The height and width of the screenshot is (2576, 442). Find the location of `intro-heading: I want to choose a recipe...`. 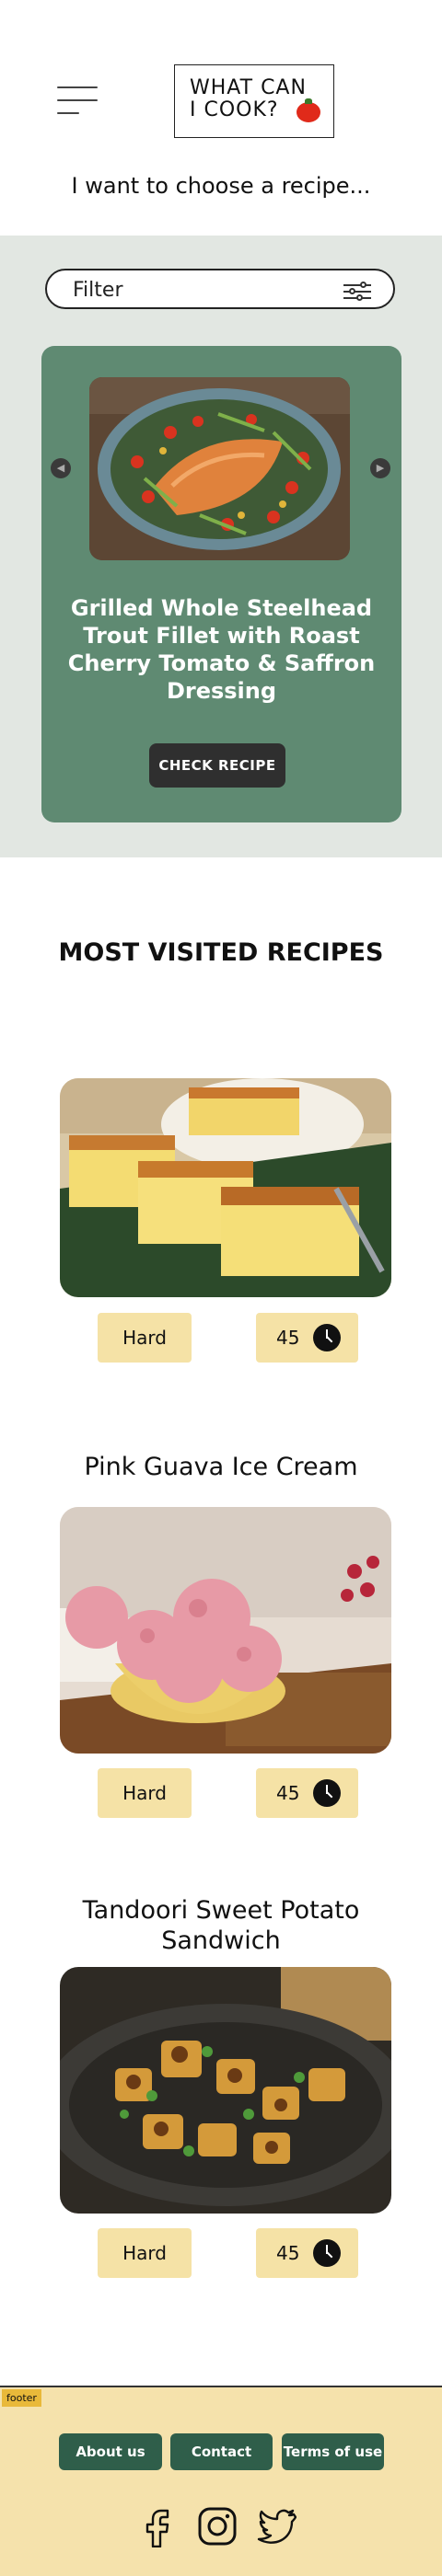

intro-heading: I want to choose a recipe... is located at coordinates (221, 186).